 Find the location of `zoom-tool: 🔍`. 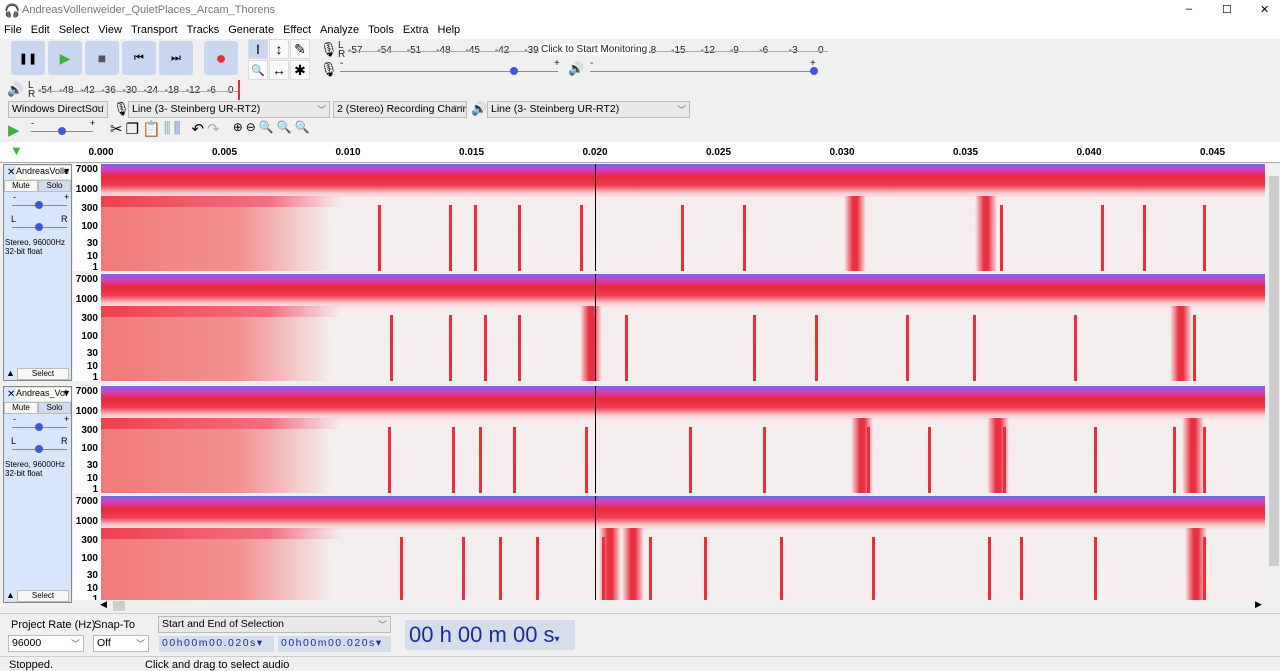

zoom-tool: 🔍 is located at coordinates (258, 70).